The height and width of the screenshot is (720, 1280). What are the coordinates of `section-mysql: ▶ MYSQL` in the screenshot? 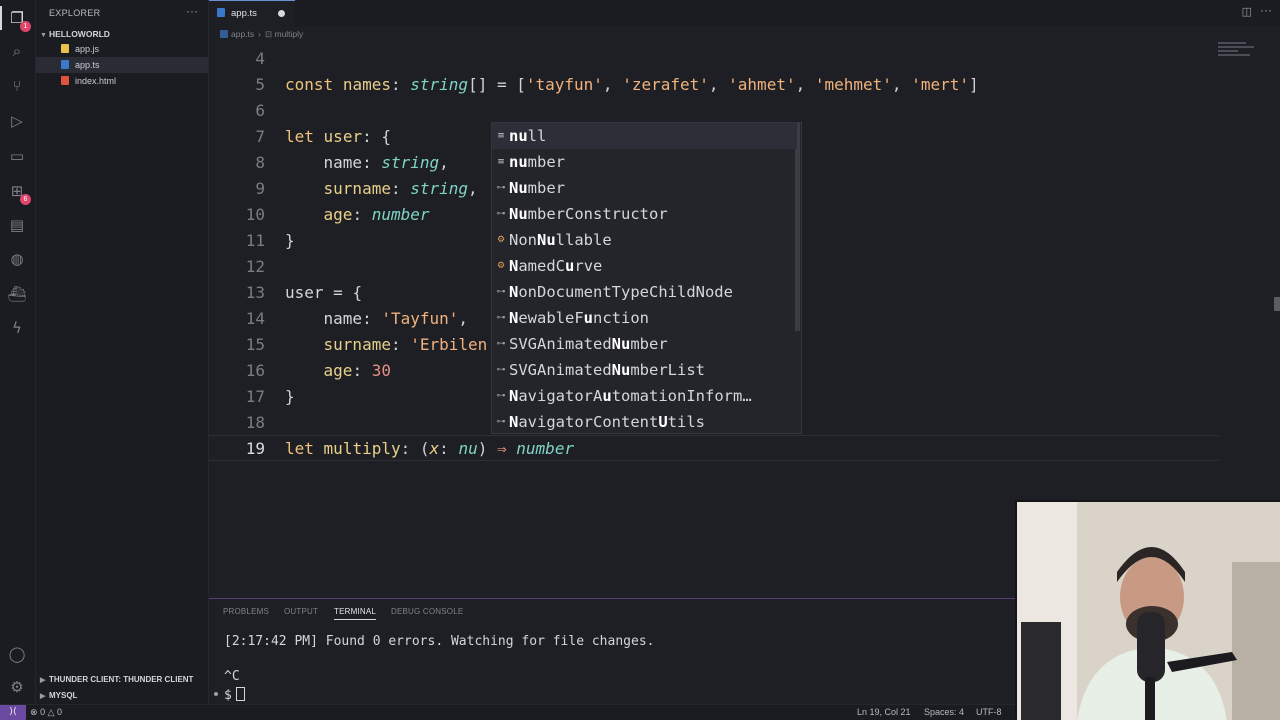 It's located at (122, 696).